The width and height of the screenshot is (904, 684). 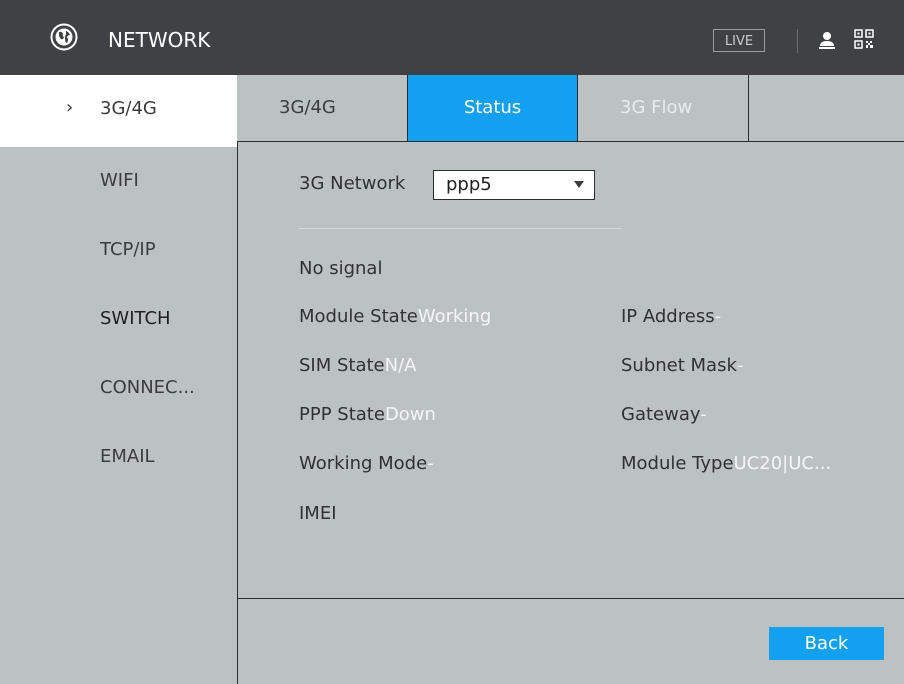 I want to click on tab-3g-flow: 3G Flow, so click(x=663, y=108).